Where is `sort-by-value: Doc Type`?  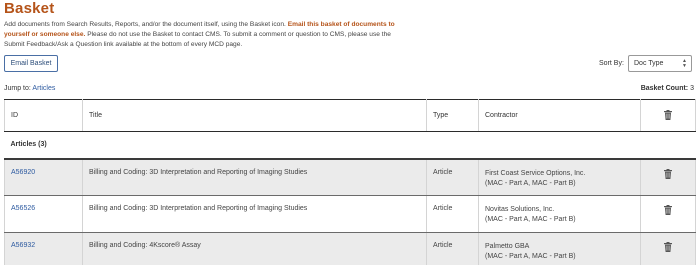
sort-by-value: Doc Type is located at coordinates (649, 63).